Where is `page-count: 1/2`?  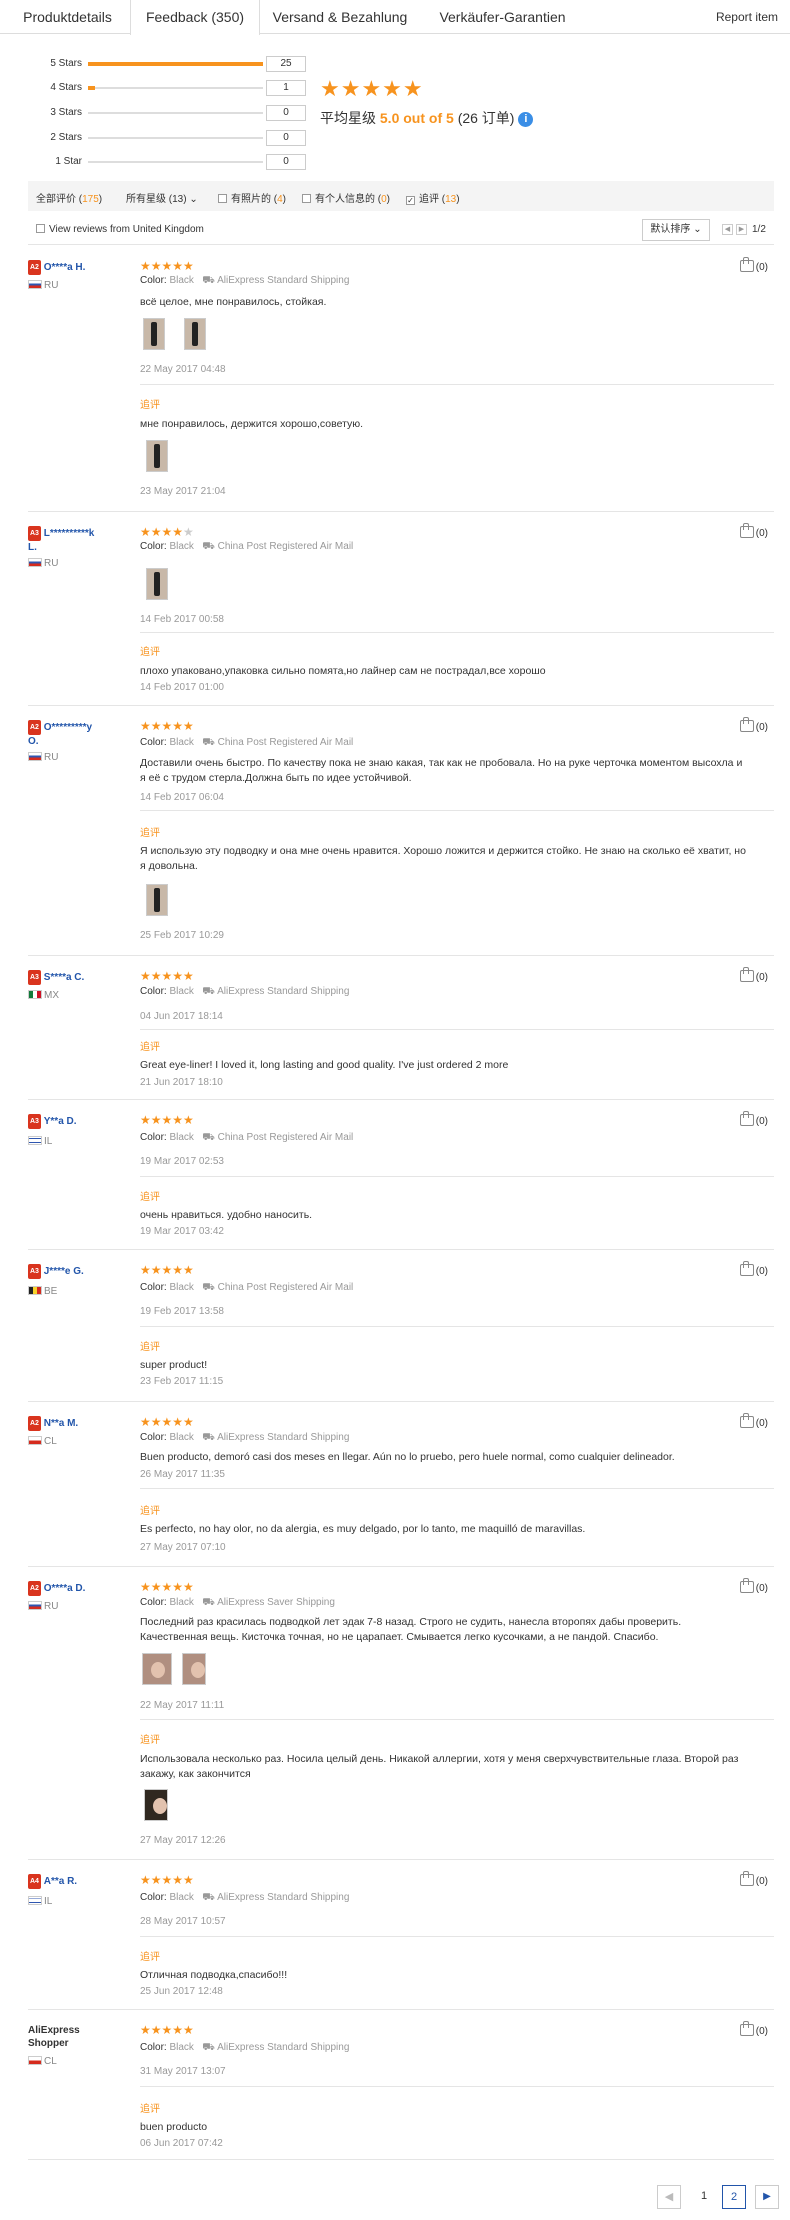 page-count: 1/2 is located at coordinates (759, 229).